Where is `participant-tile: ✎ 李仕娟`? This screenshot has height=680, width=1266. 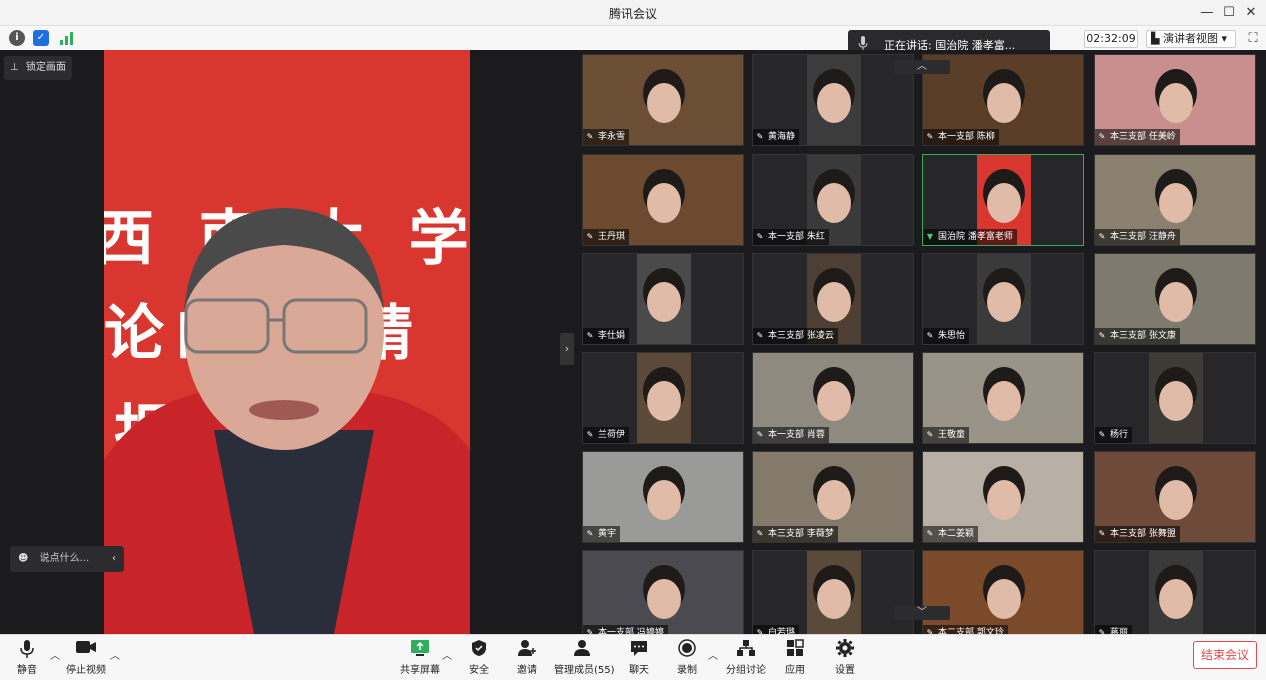
participant-tile: ✎ 李仕娟 is located at coordinates (663, 299).